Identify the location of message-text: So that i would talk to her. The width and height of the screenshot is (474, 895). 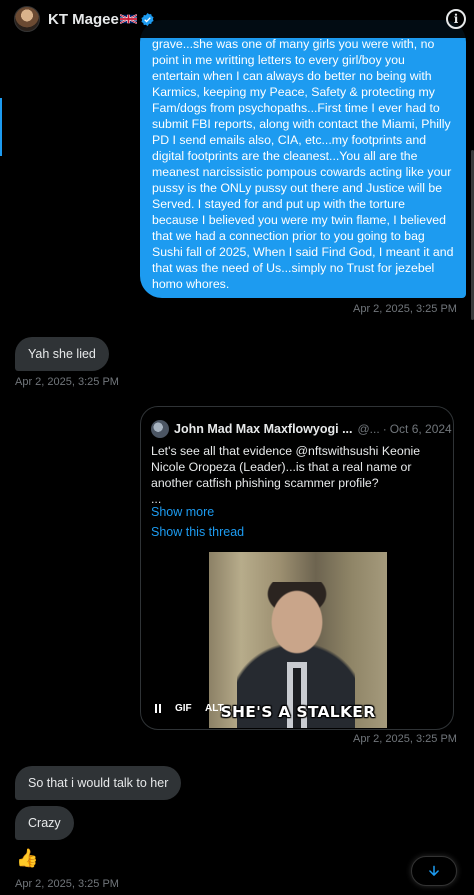
(98, 783).